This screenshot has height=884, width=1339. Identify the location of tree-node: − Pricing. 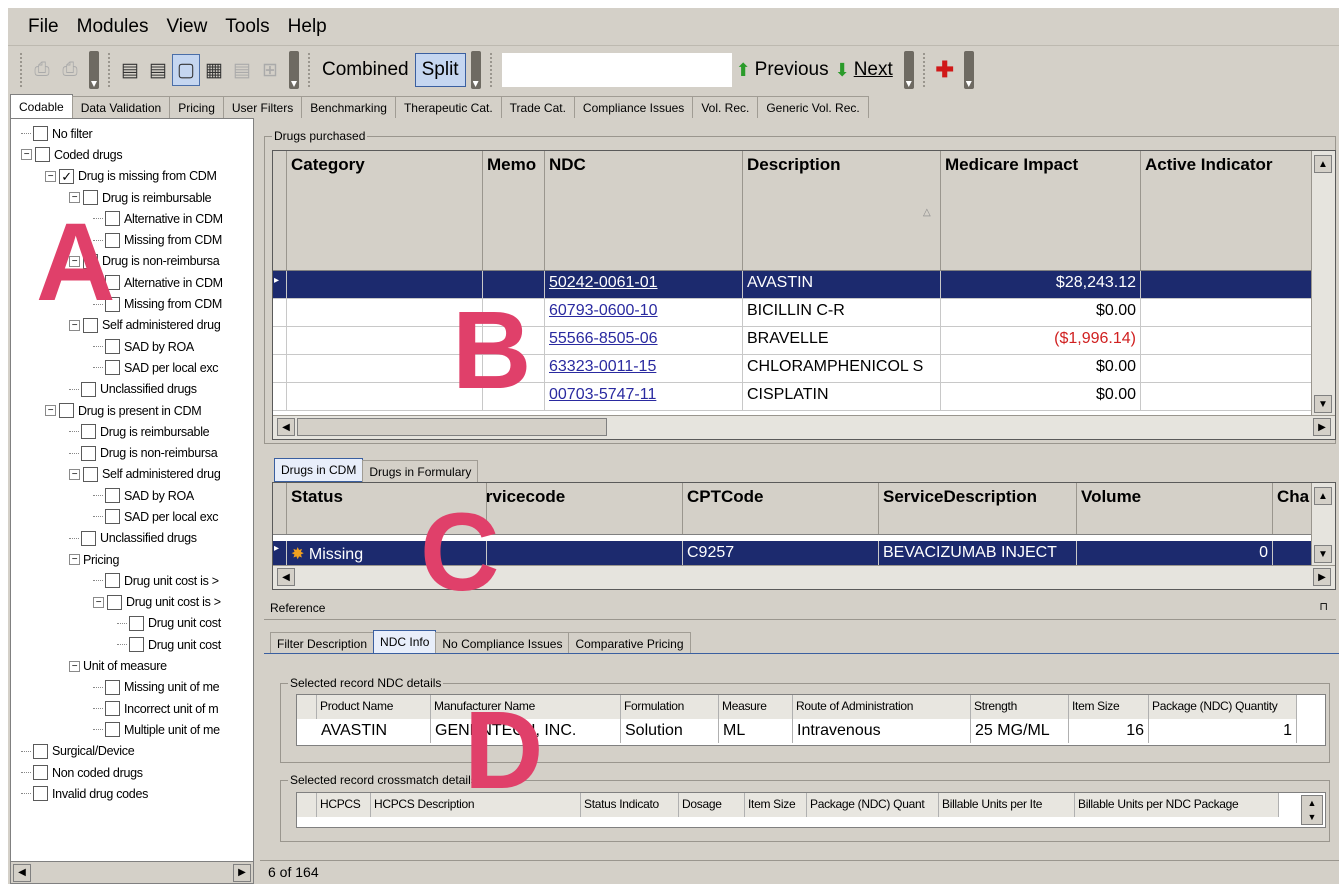
(132, 559).